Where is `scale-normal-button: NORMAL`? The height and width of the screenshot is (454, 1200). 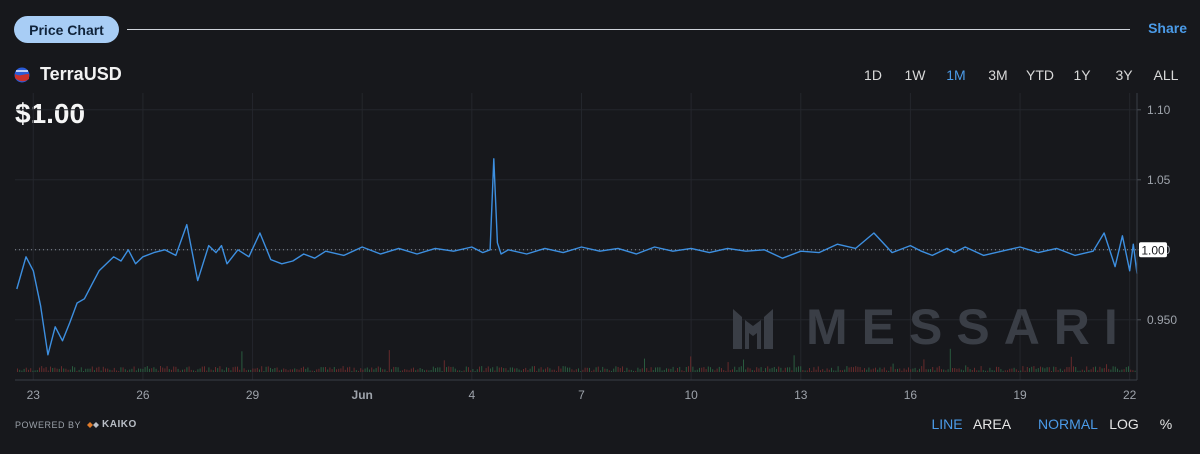 scale-normal-button: NORMAL is located at coordinates (1068, 424).